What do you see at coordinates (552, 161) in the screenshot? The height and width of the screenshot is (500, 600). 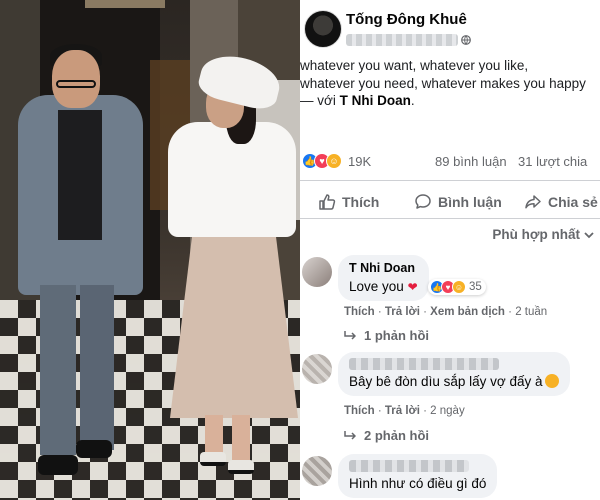 I see `shares-count: 31 lượt chia` at bounding box center [552, 161].